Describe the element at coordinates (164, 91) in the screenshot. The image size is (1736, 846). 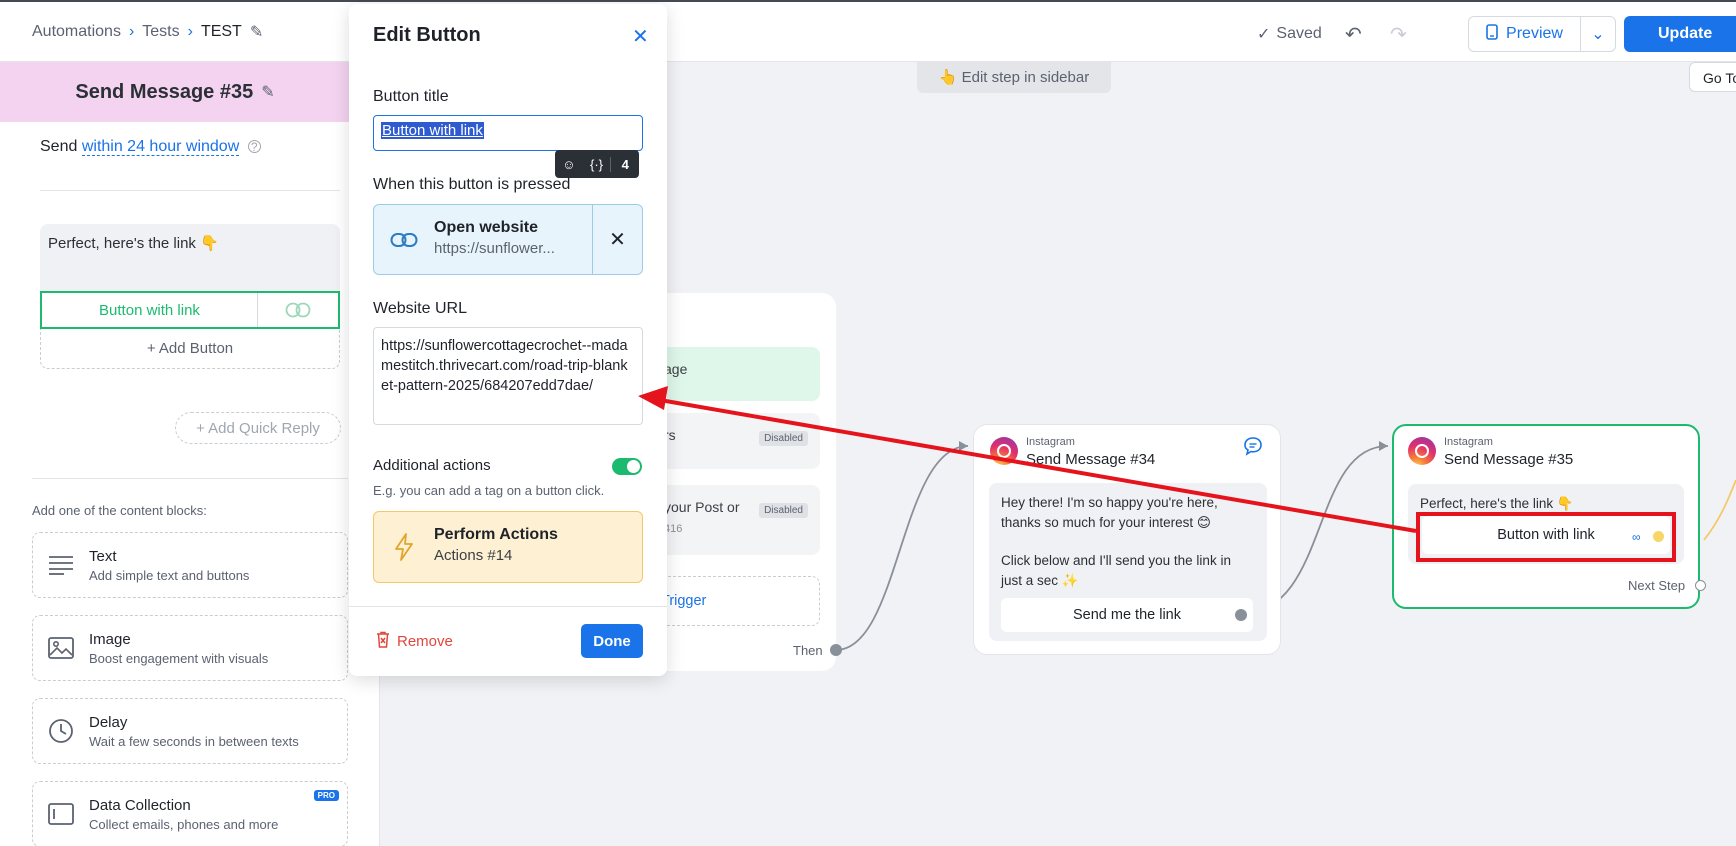
I see `step-title: Send Message #35` at that location.